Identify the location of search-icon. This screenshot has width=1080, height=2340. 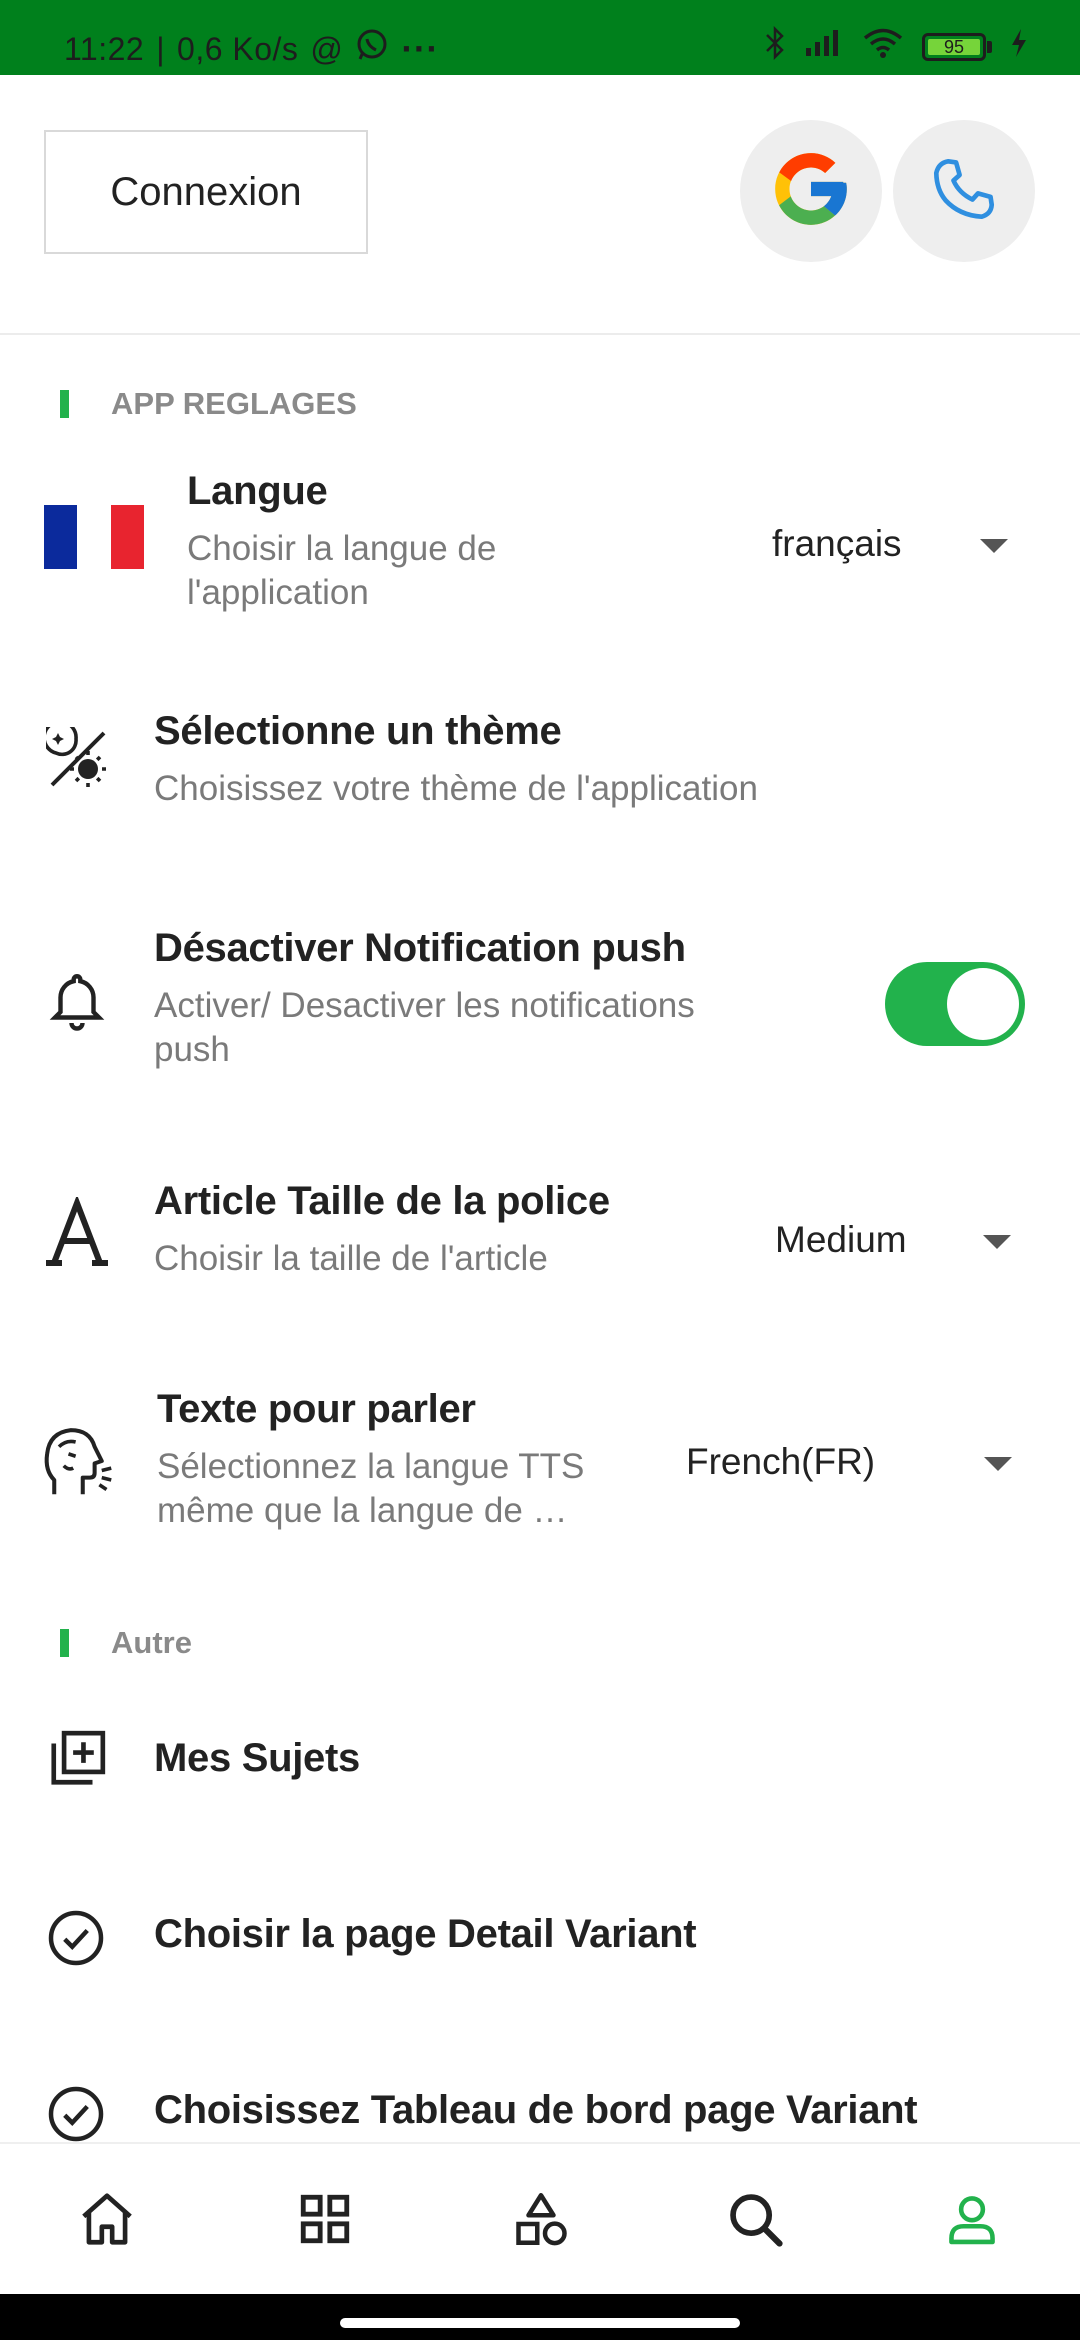
(755, 2221).